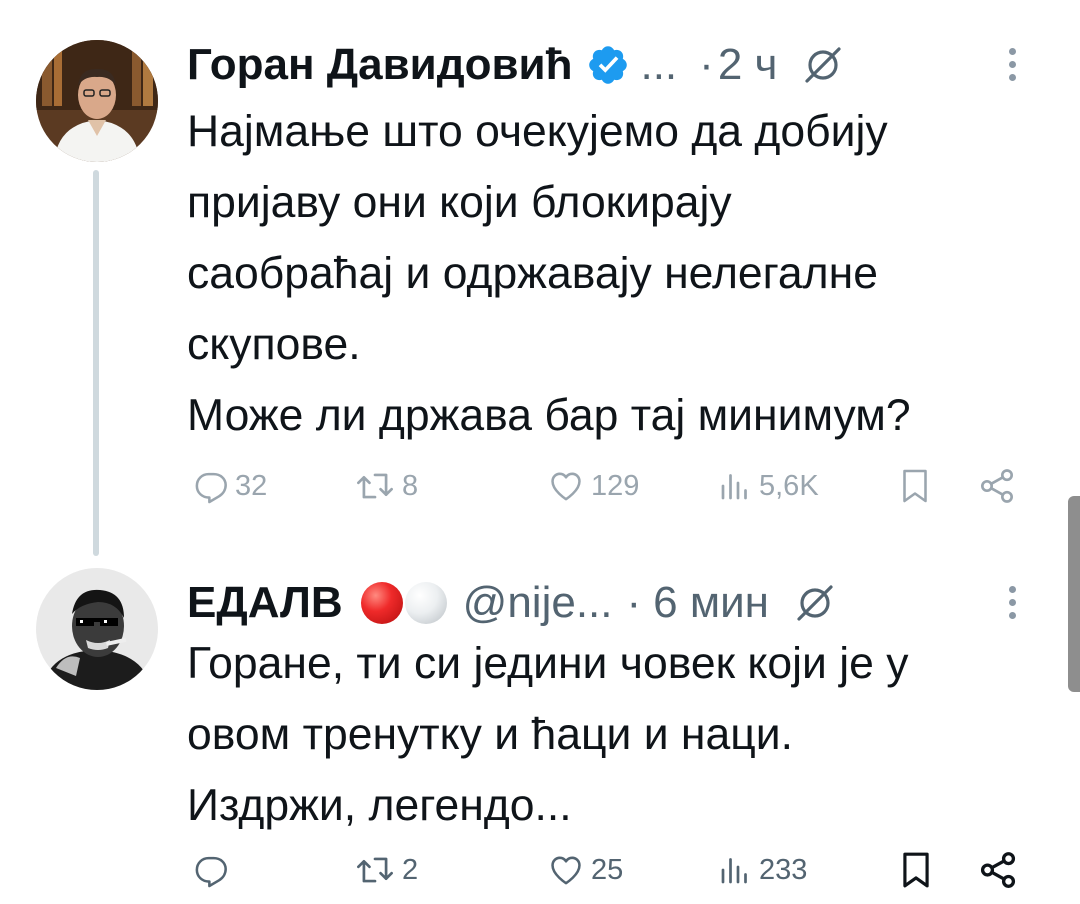  Describe the element at coordinates (410, 485) in the screenshot. I see `repost-count: 8` at that location.